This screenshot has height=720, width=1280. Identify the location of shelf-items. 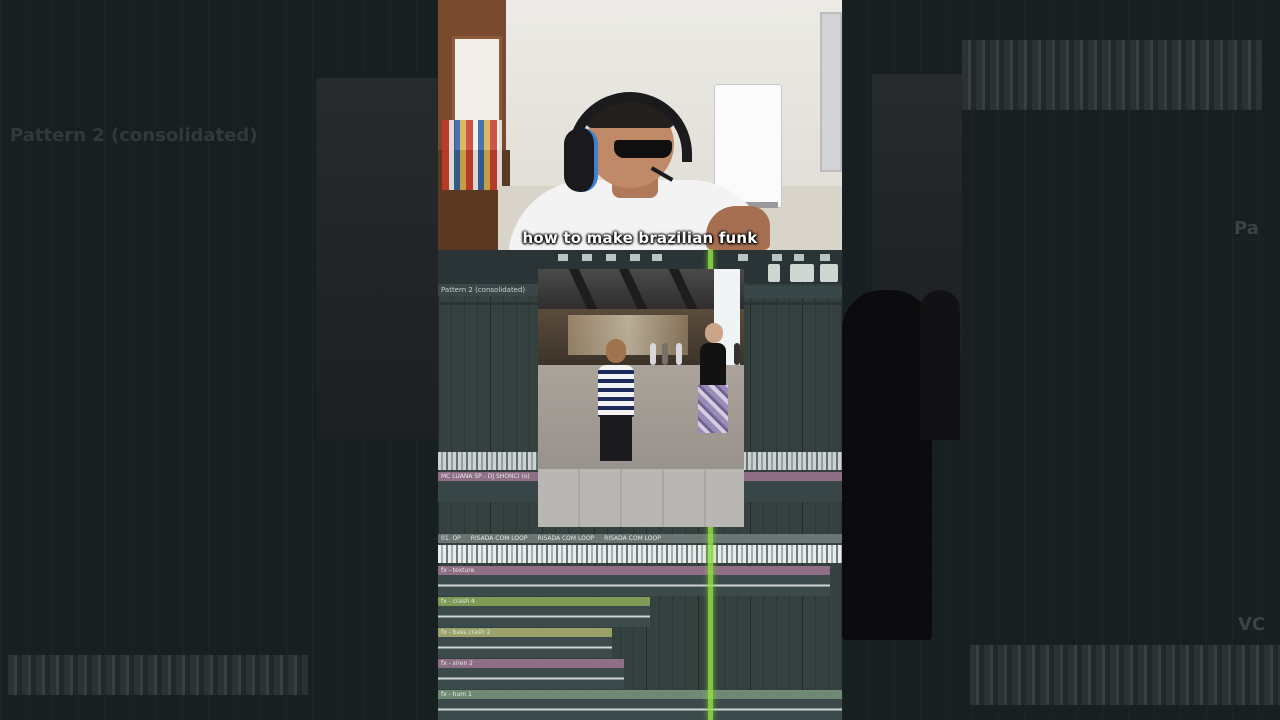
(472, 155).